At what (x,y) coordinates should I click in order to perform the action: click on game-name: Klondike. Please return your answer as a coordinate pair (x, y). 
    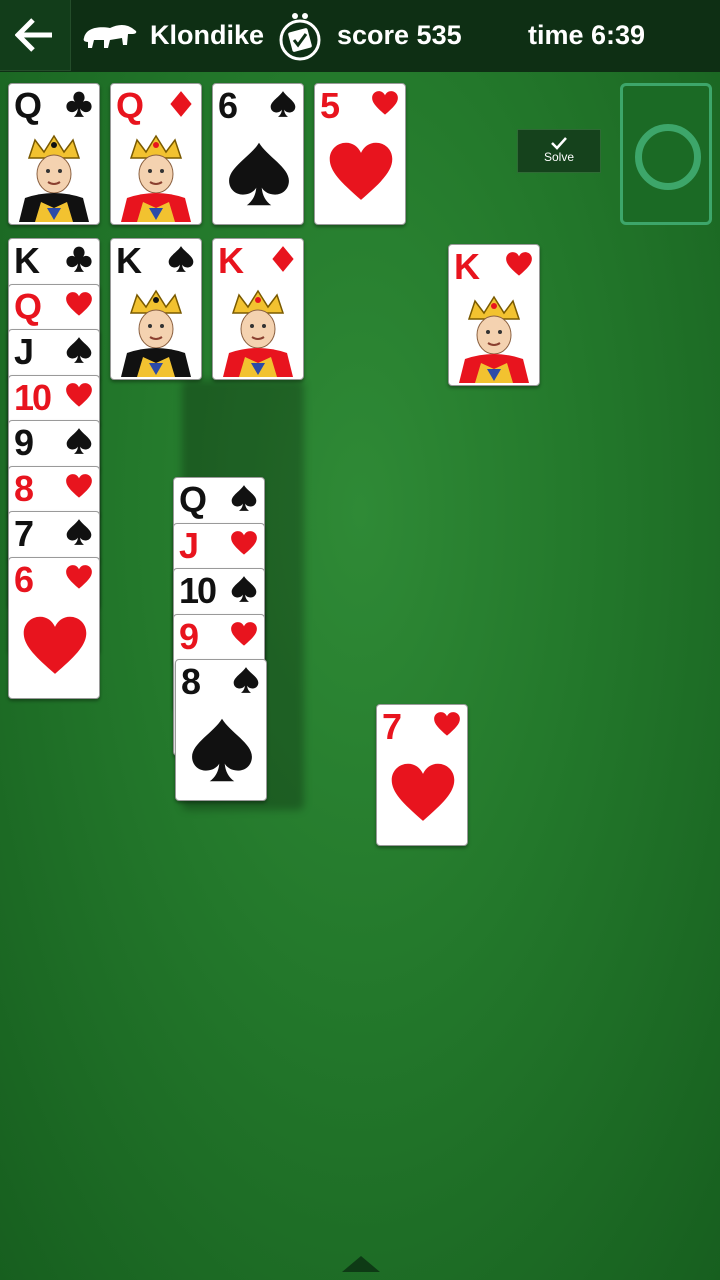
    Looking at the image, I should click on (207, 35).